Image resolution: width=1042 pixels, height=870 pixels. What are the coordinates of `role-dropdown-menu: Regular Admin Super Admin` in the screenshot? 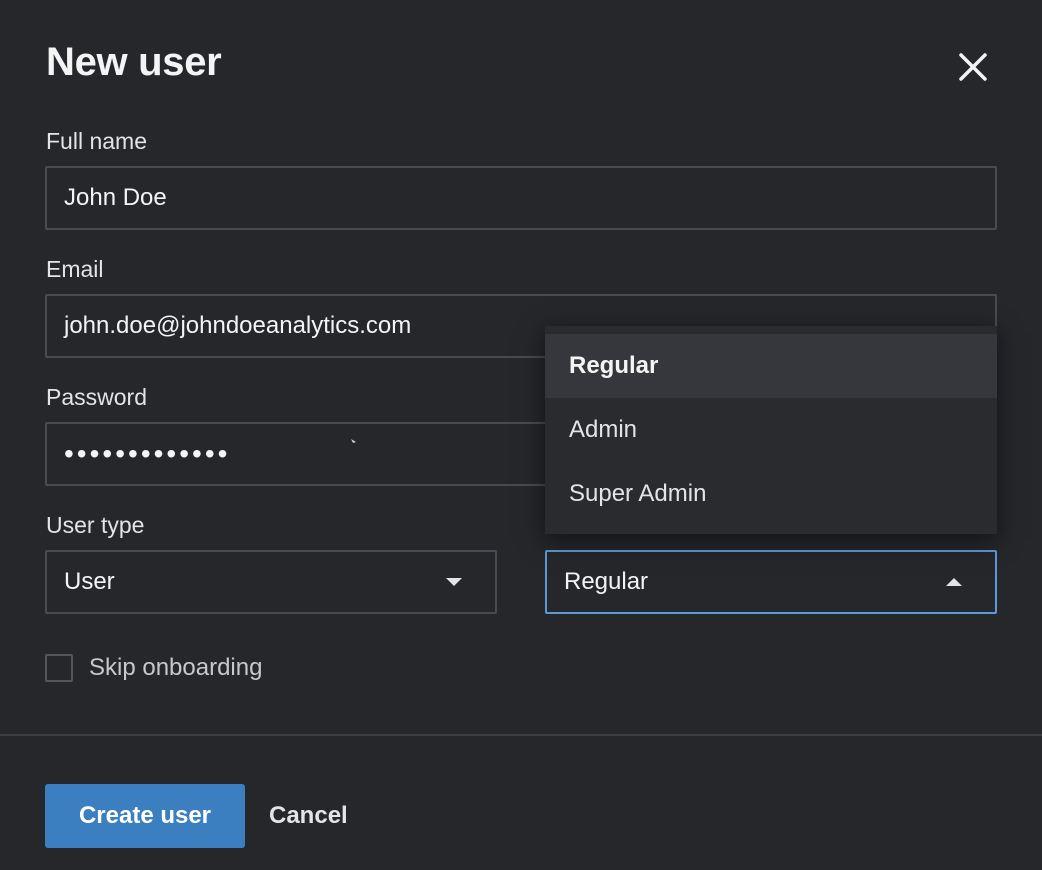 It's located at (771, 430).